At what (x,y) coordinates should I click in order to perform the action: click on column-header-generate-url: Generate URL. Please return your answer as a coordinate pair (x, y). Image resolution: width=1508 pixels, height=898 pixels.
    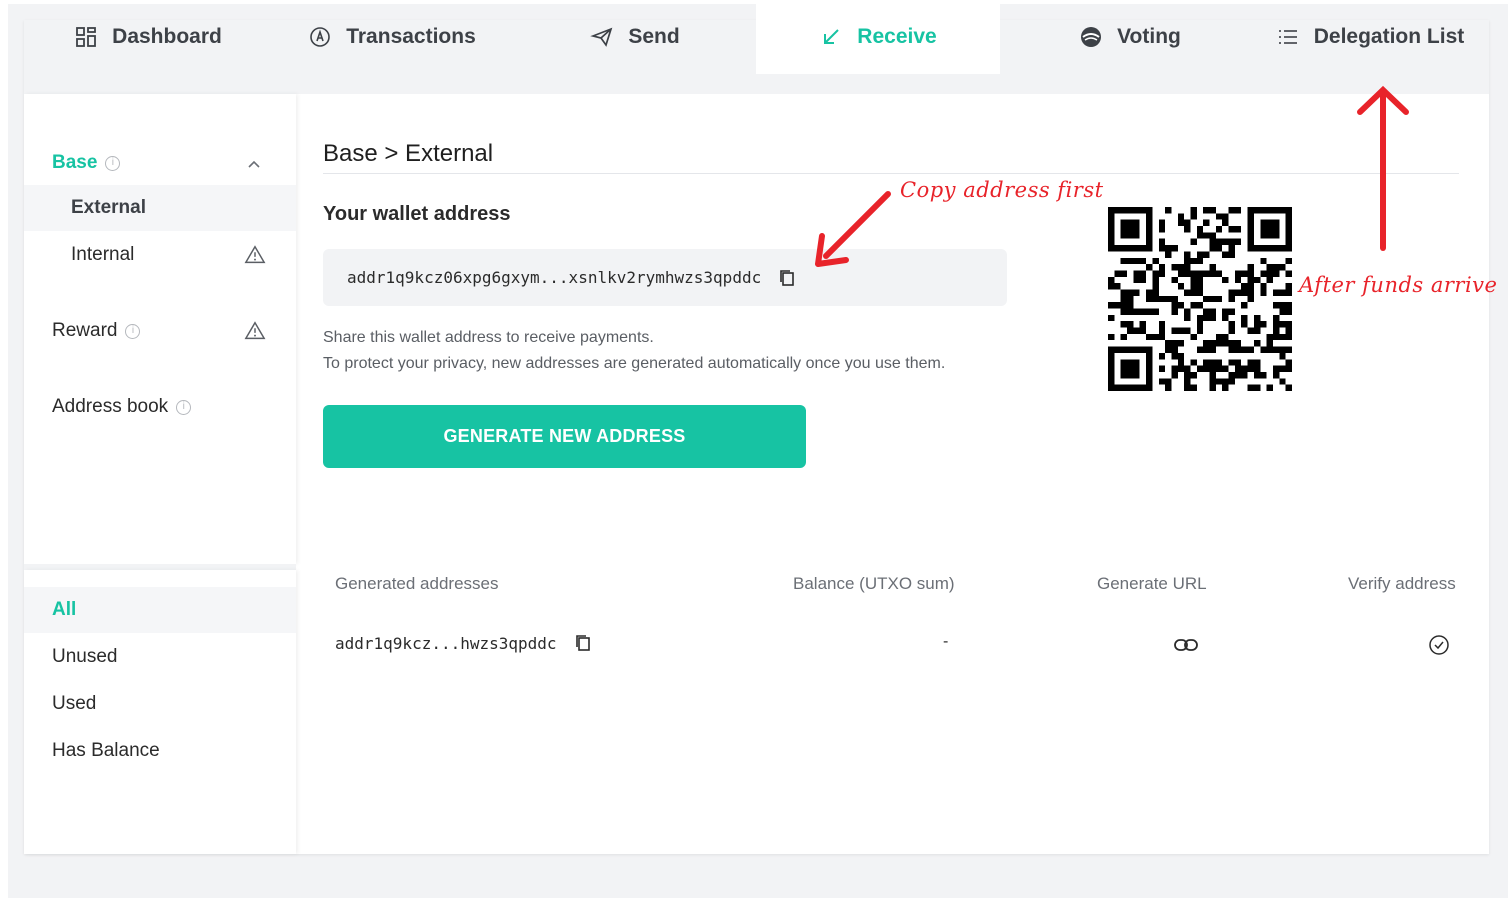
    Looking at the image, I should click on (1152, 583).